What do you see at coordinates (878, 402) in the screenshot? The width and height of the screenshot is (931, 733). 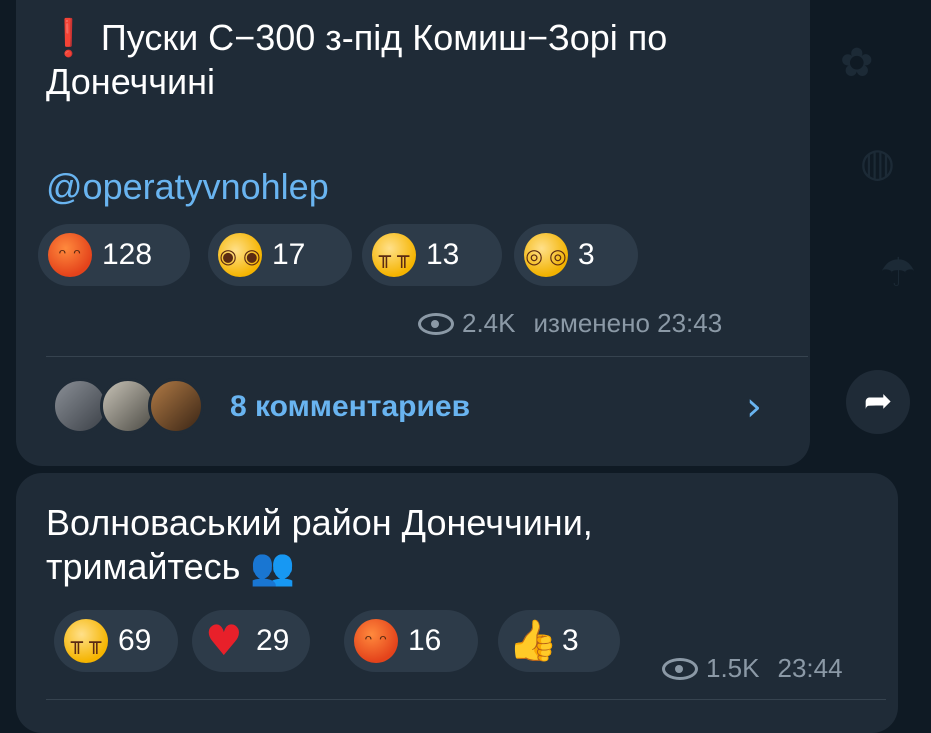 I see `share-icon: ➦` at bounding box center [878, 402].